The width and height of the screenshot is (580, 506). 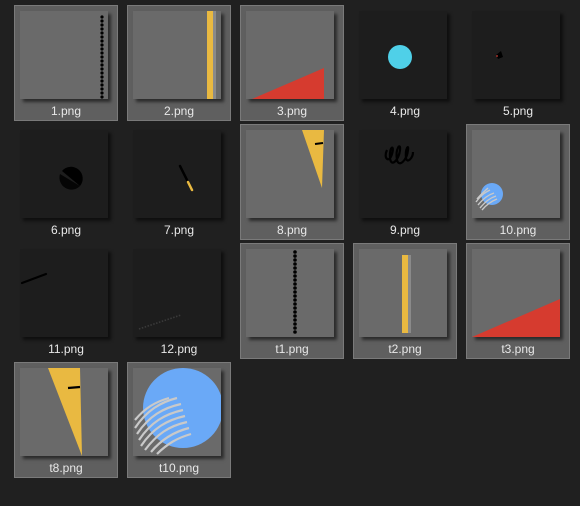 I want to click on file-tile-3: 3.png, so click(x=292, y=63).